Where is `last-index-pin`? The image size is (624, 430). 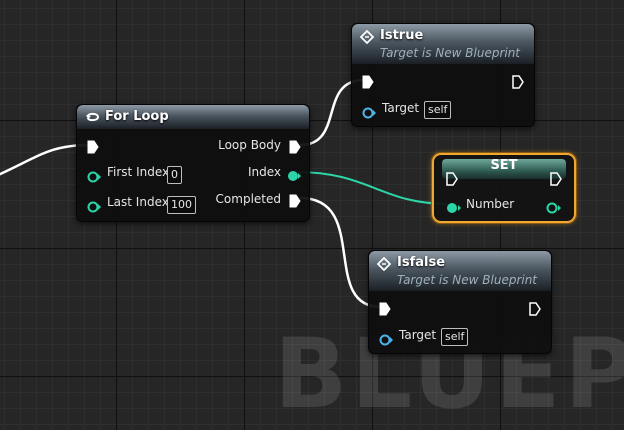 last-index-pin is located at coordinates (94, 207).